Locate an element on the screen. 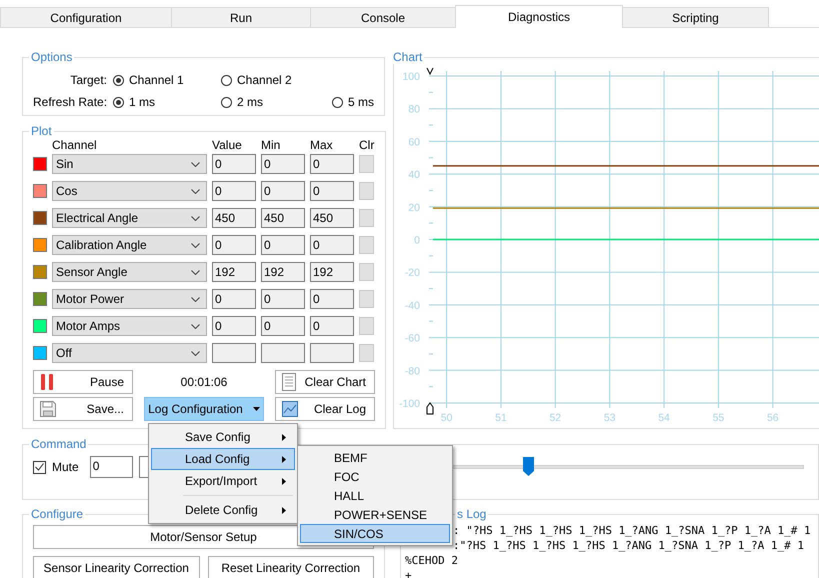 The image size is (819, 578). channel-dropdown: Motor Amps is located at coordinates (129, 326).